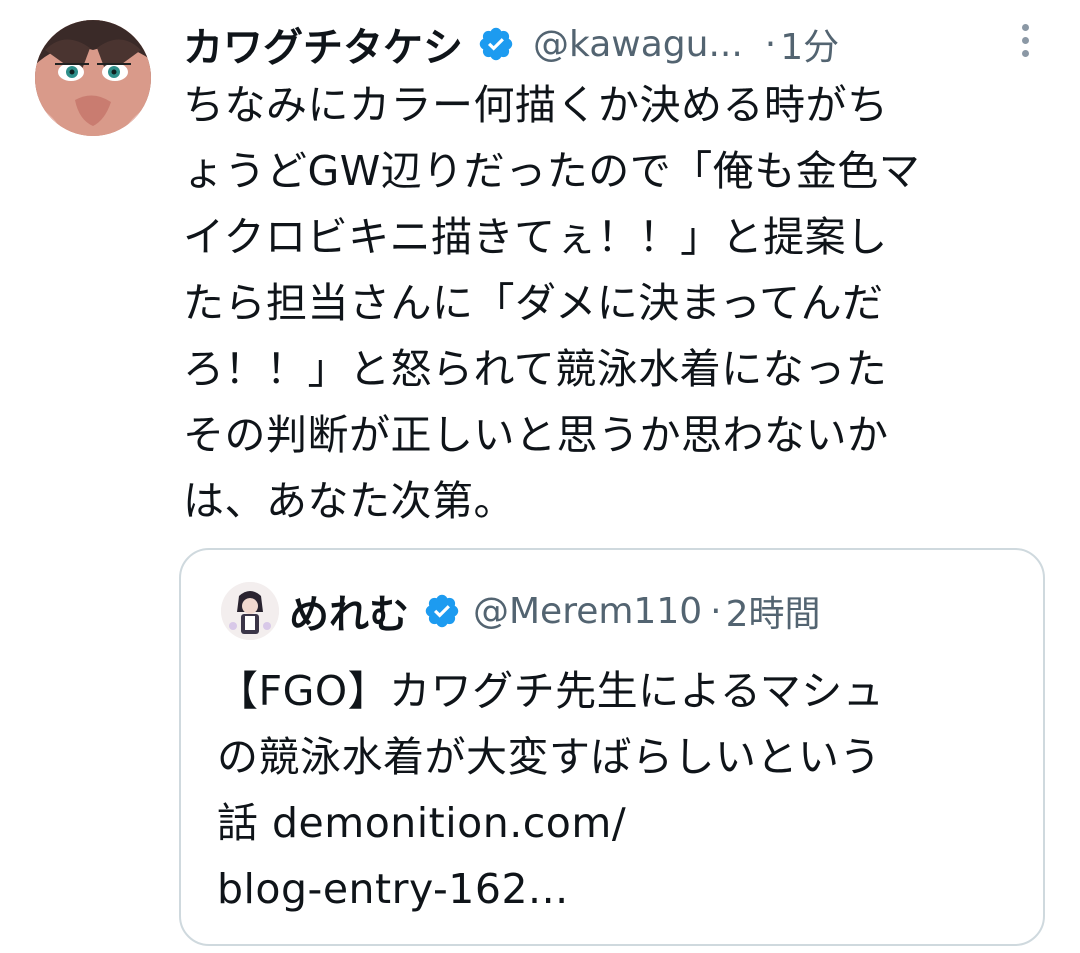 This screenshot has height=953, width=1080. I want to click on tweet-time: 1分, so click(809, 44).